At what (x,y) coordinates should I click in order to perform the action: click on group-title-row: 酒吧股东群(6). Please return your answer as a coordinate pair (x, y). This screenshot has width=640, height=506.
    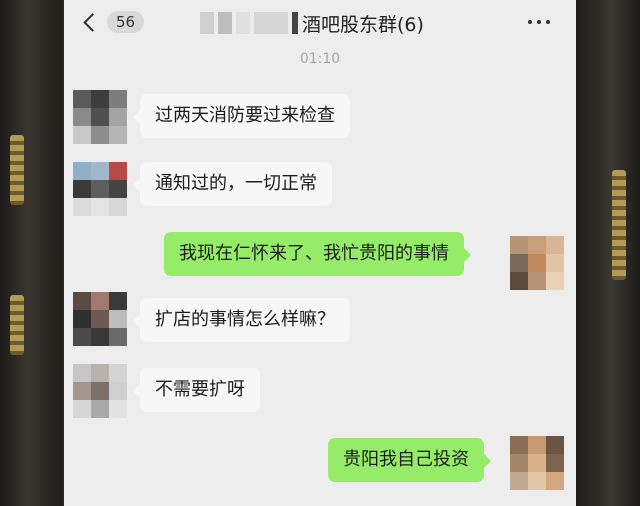
    Looking at the image, I should click on (312, 23).